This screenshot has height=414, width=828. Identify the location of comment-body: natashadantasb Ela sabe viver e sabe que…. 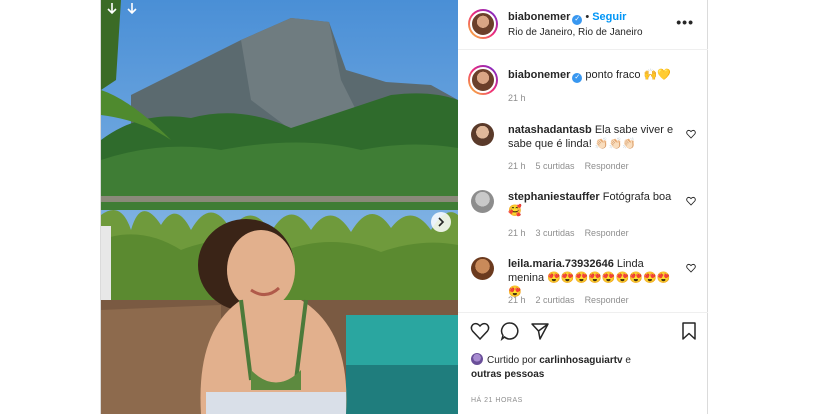
(593, 137).